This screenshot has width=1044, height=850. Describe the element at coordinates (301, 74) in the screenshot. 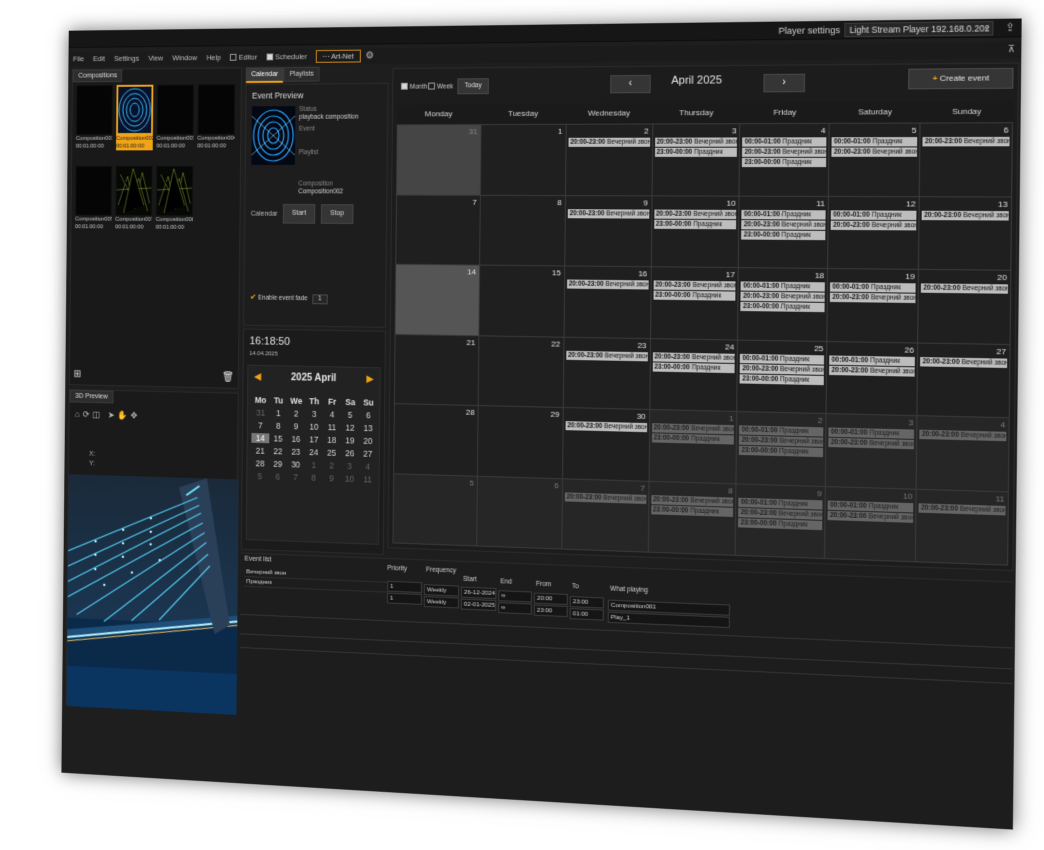

I see `tab-playlists: Playlists` at that location.